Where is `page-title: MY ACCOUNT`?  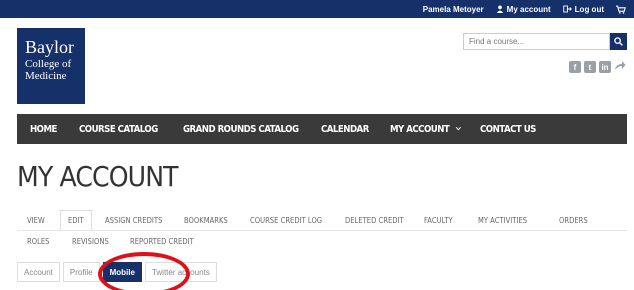
page-title: MY ACCOUNT is located at coordinates (98, 176).